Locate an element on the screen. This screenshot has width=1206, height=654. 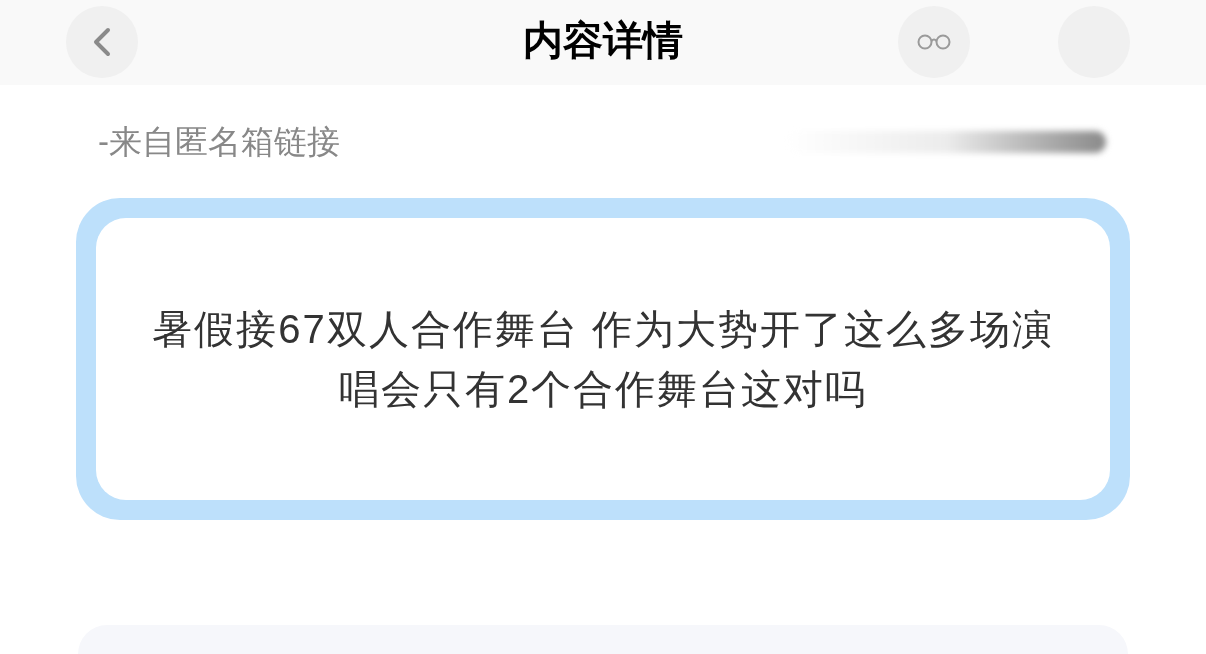
message-text: 暑假接67双人合作舞台 作为大势开了这么多场演唱会只有2个合作舞台这对吗 is located at coordinates (603, 359).